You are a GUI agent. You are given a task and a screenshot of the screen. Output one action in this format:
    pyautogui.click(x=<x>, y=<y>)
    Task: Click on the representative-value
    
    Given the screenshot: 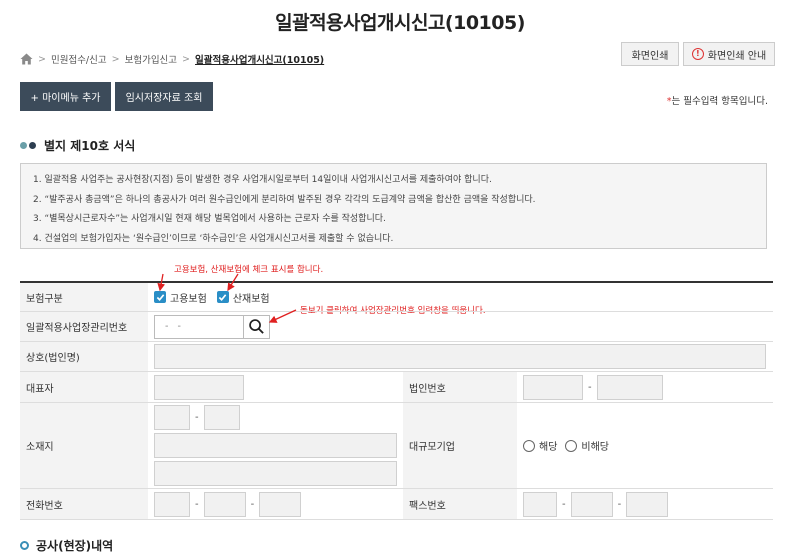 What is the action you would take?
    pyautogui.click(x=275, y=387)
    